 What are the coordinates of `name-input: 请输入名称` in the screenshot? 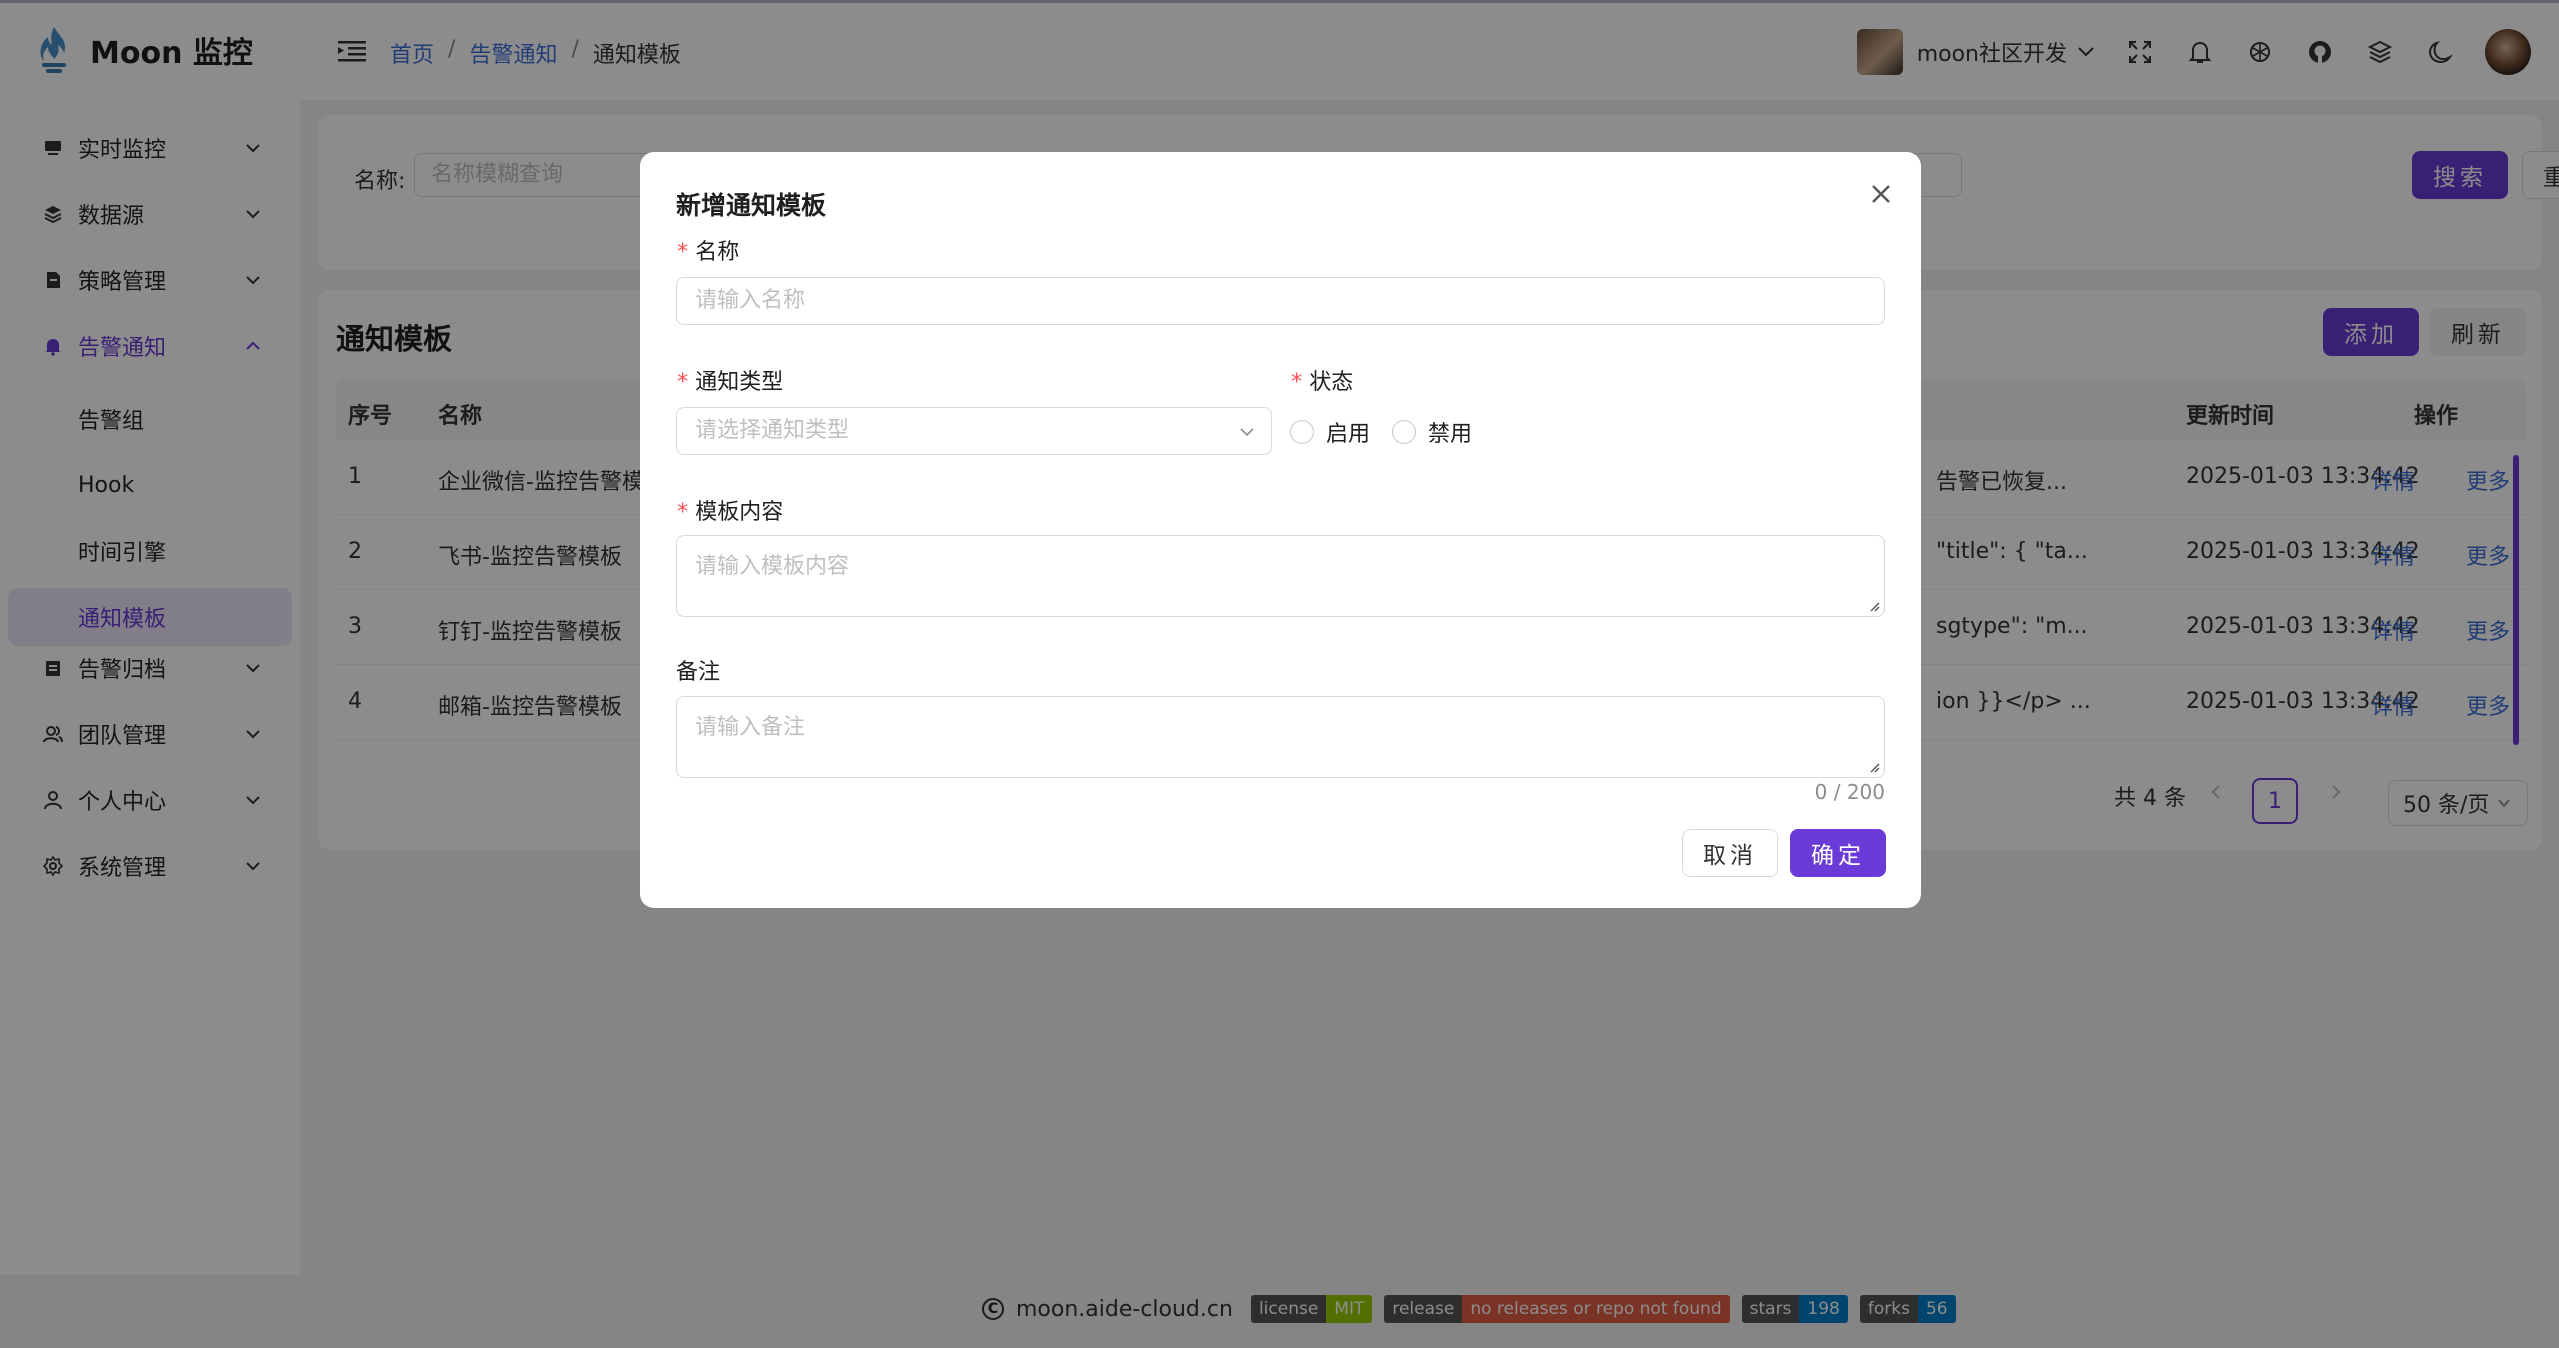 It's located at (1280, 301).